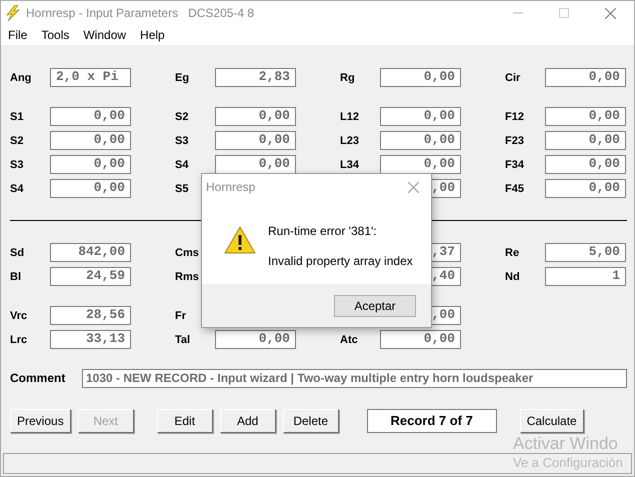  I want to click on input-field: 33,13, so click(90, 339).